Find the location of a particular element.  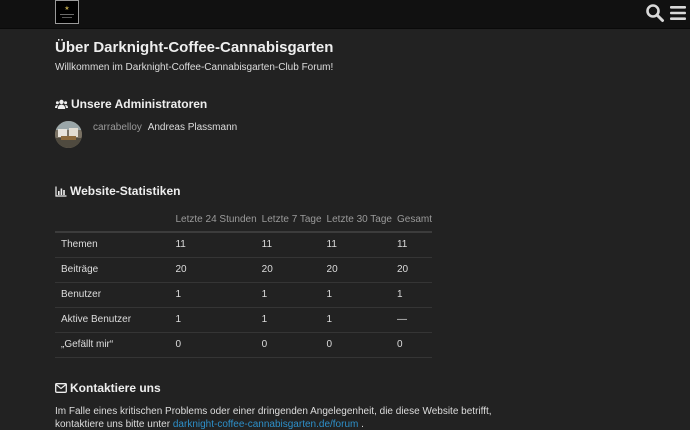

admins-heading: Unsere Administratoren is located at coordinates (131, 104).